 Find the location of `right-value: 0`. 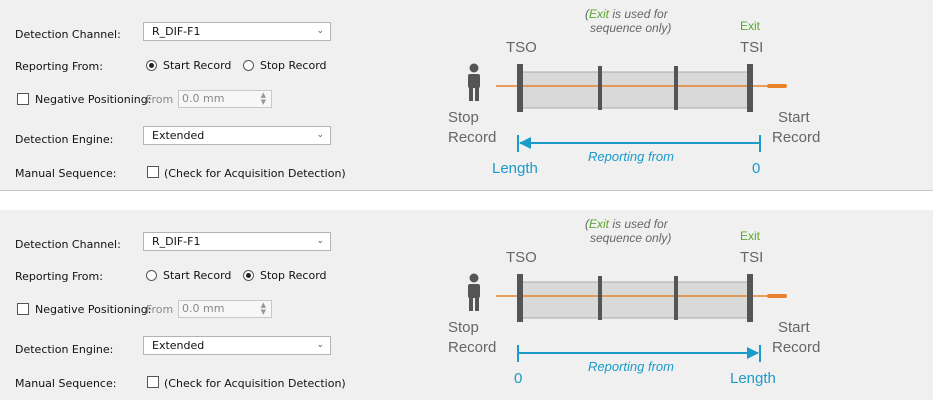

right-value: 0 is located at coordinates (756, 168).